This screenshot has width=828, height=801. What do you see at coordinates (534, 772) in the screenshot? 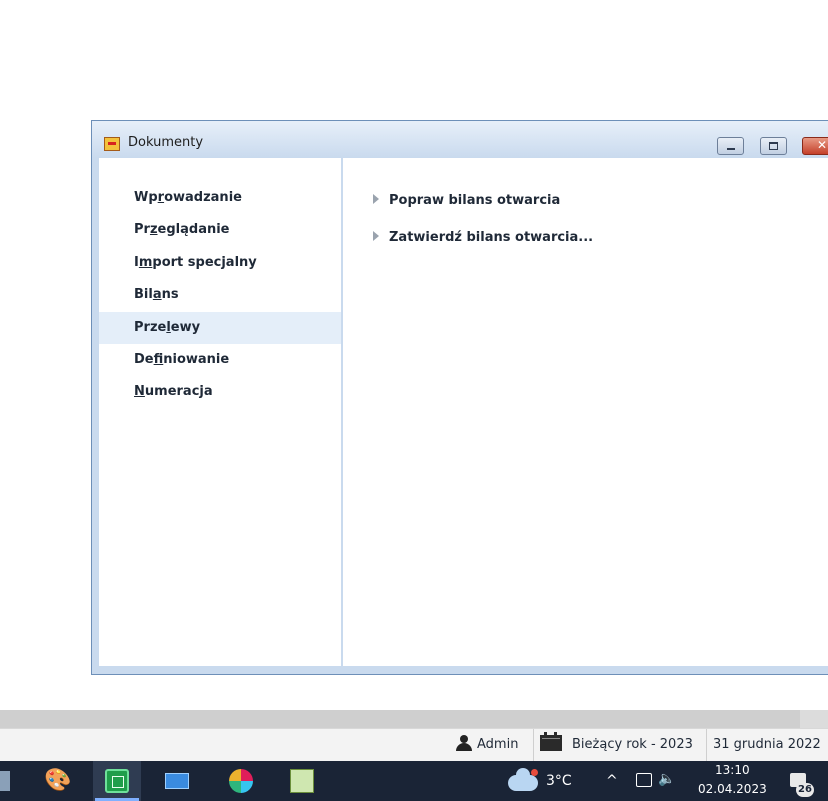
I see `weather-alert-icon` at bounding box center [534, 772].